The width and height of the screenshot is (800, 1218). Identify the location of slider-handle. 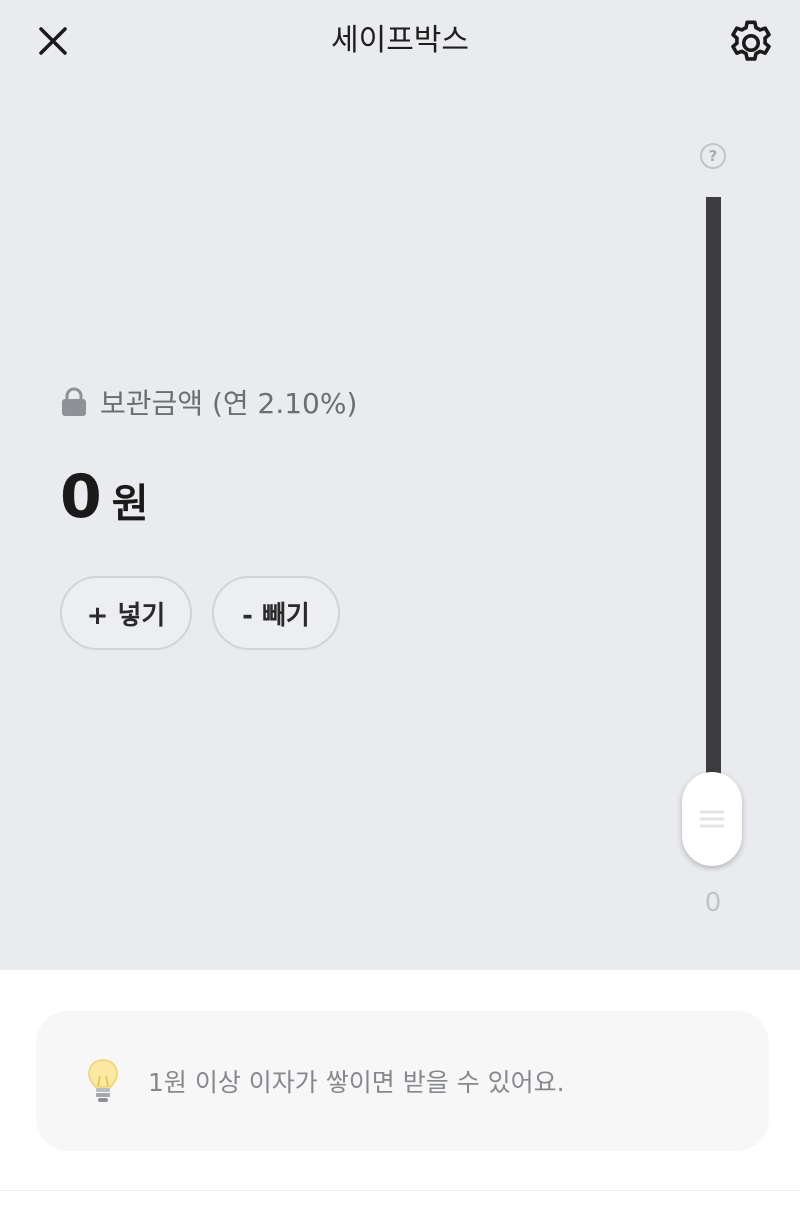
(712, 819).